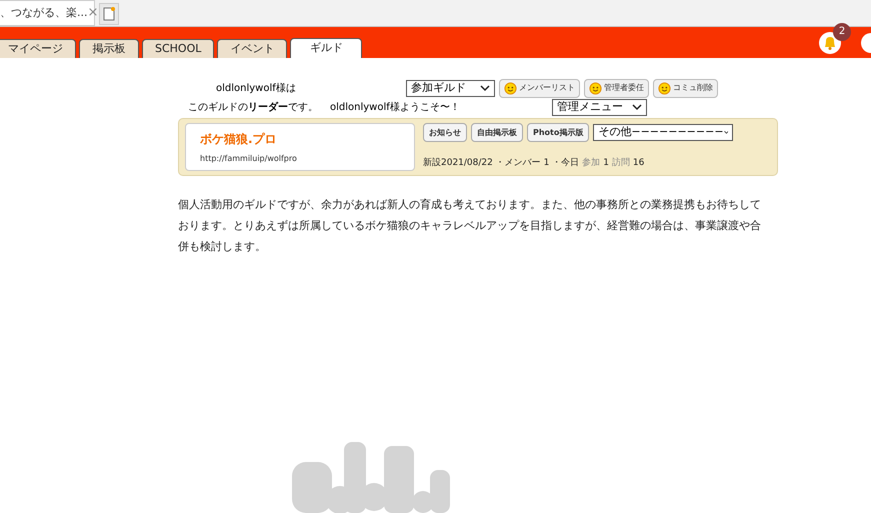  I want to click on board-button: お知らせ, so click(445, 132).